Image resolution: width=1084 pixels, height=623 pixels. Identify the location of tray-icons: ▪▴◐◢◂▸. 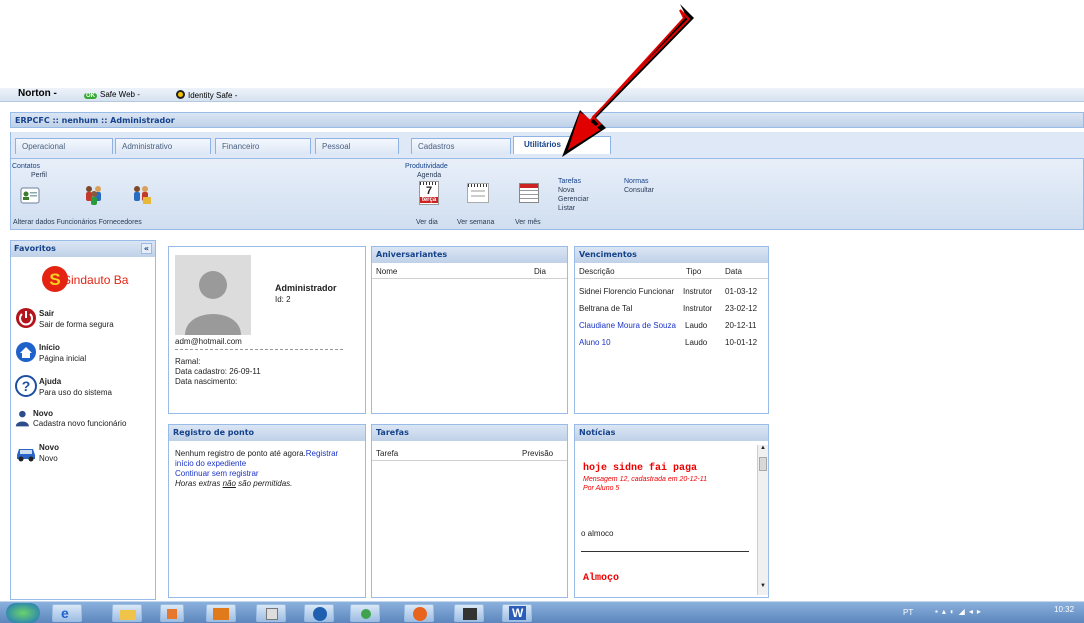
(960, 611).